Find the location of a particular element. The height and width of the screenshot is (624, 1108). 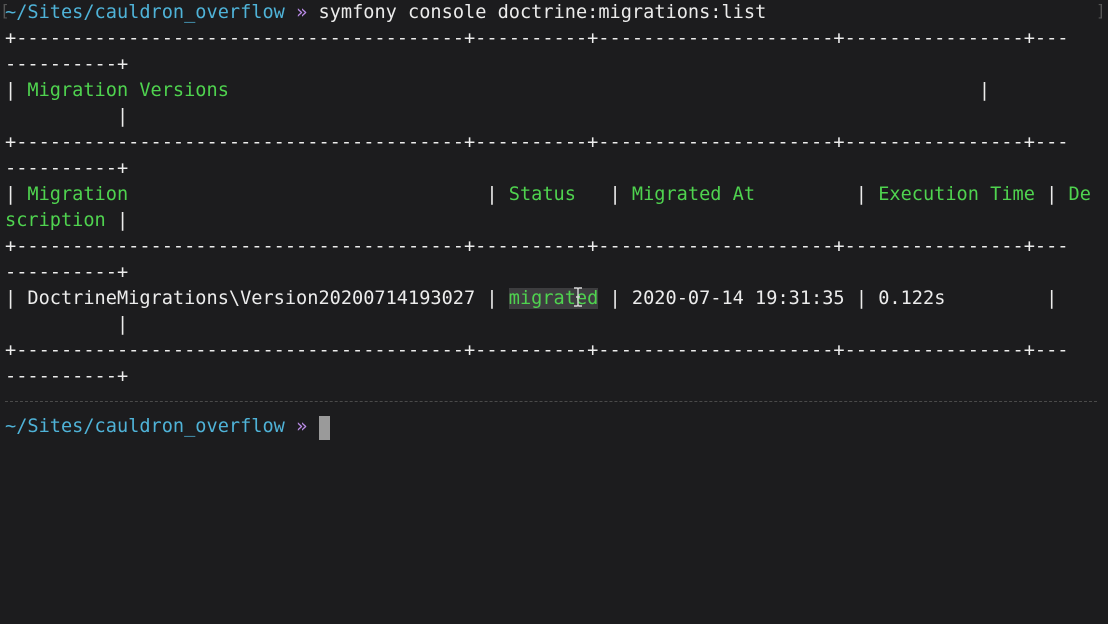

prompt-path: ~/Sites/cauldron_overflow is located at coordinates (145, 12).